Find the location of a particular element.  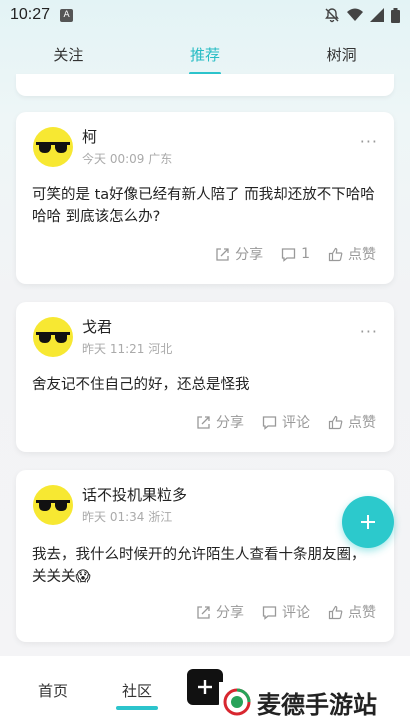

post-username: 柯 is located at coordinates (89, 136).